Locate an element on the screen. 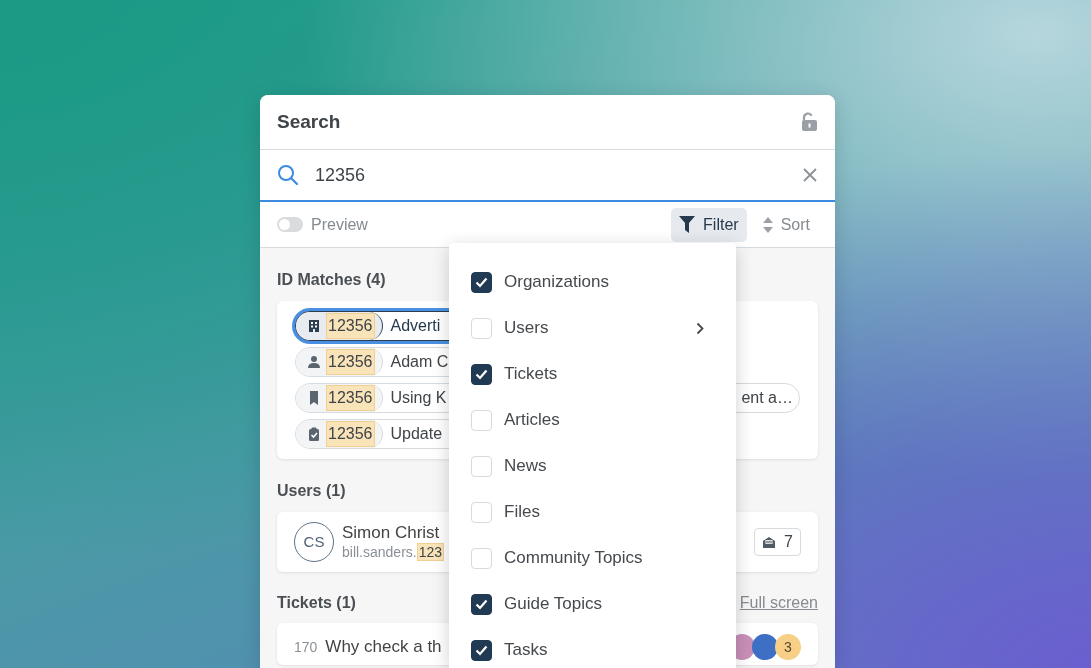 The width and height of the screenshot is (1091, 668). option-label: Organizations is located at coordinates (556, 282).